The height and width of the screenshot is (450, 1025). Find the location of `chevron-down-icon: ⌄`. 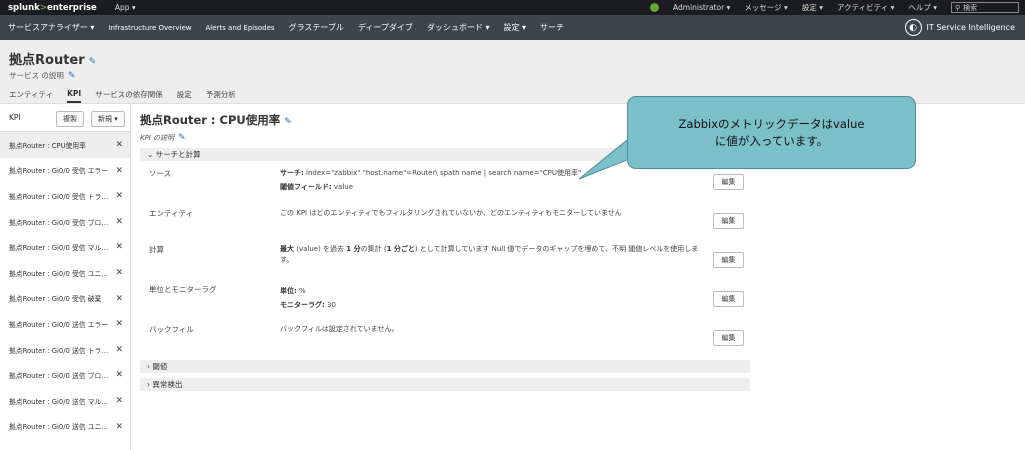

chevron-down-icon: ⌄ is located at coordinates (151, 154).